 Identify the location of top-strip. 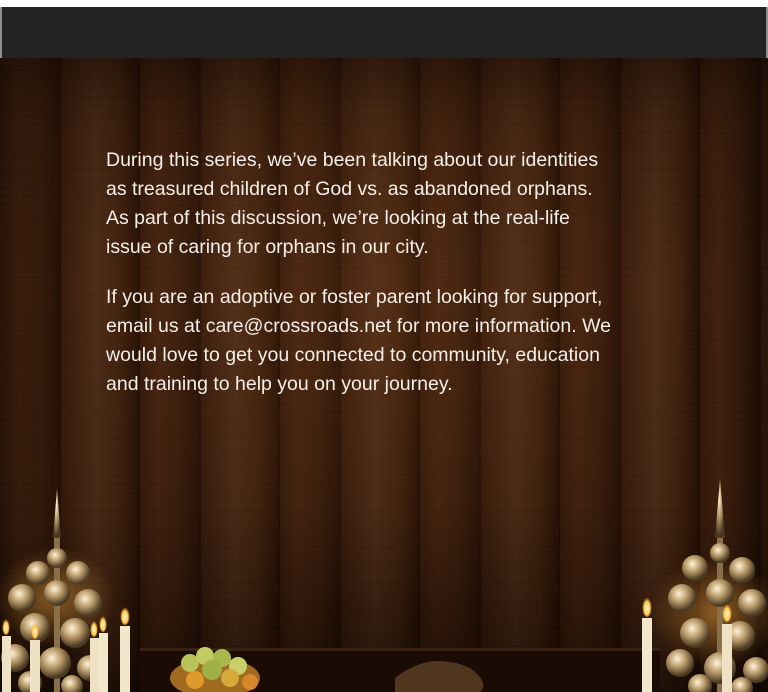
(384, 3).